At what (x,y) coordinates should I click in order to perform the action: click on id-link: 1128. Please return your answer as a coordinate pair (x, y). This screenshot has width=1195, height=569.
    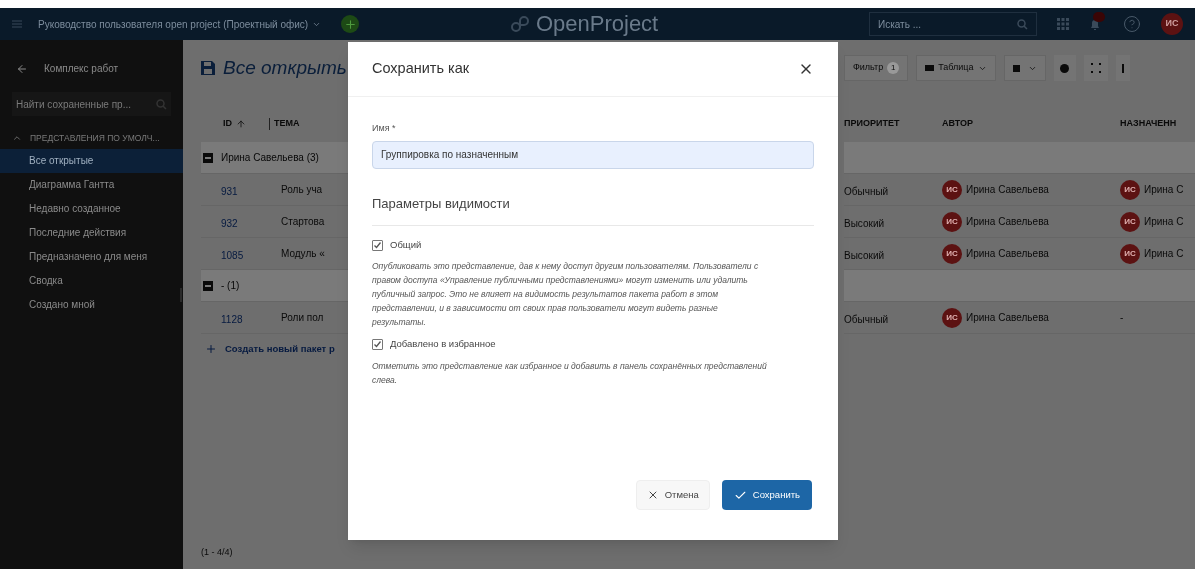
    Looking at the image, I should click on (232, 319).